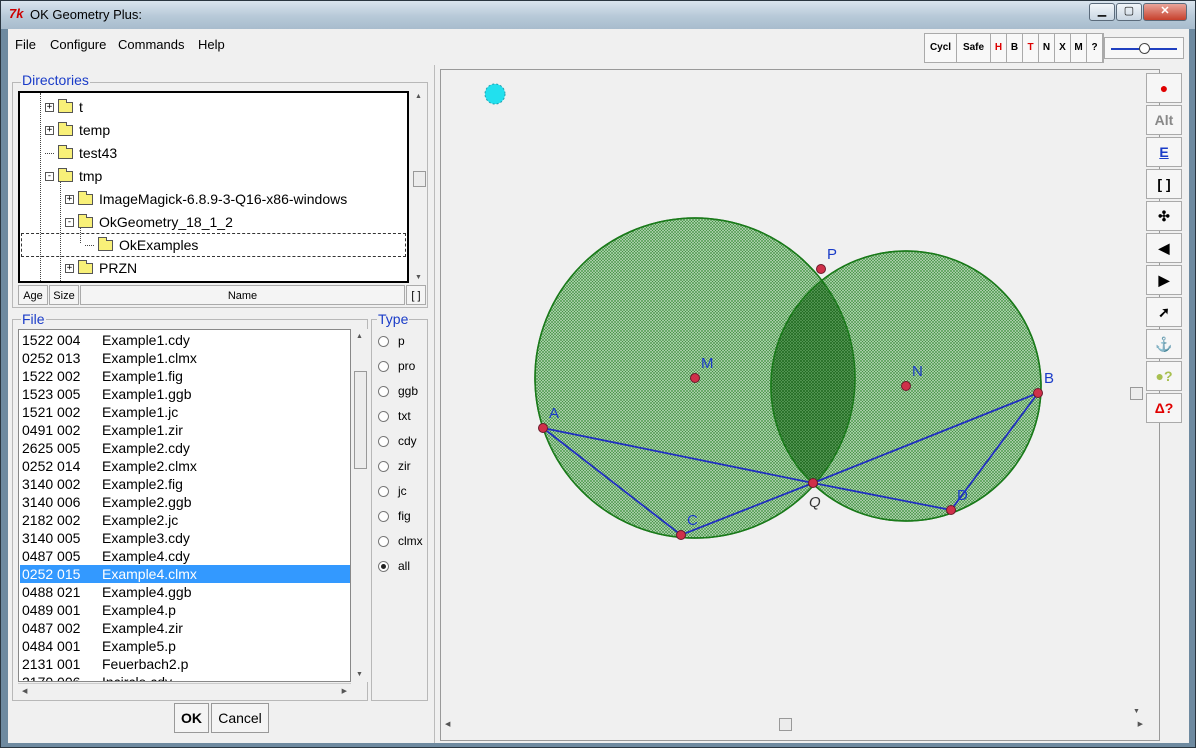 The width and height of the screenshot is (1196, 748). I want to click on column-toggle: [ ], so click(416, 295).